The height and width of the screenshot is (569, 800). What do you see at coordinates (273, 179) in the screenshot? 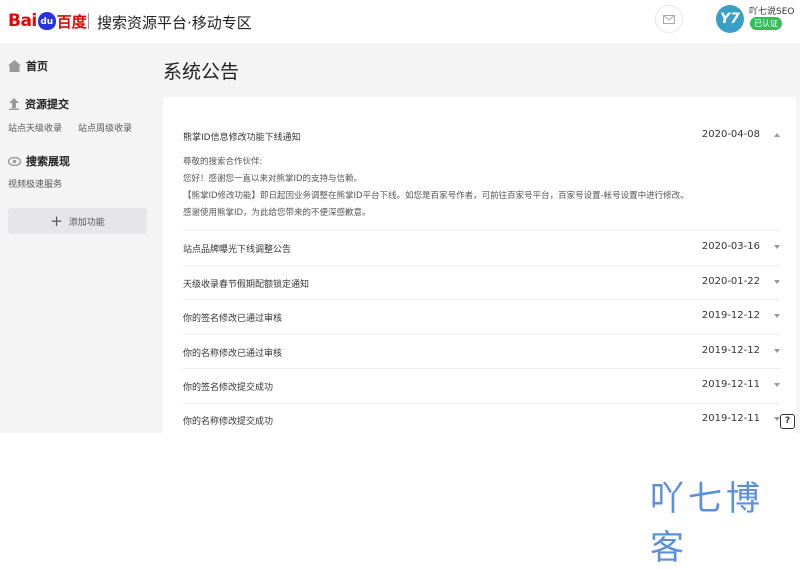
I see `notice-body-line: 您好！感谢您一直以来对熊掌ID的支持与信赖。` at bounding box center [273, 179].